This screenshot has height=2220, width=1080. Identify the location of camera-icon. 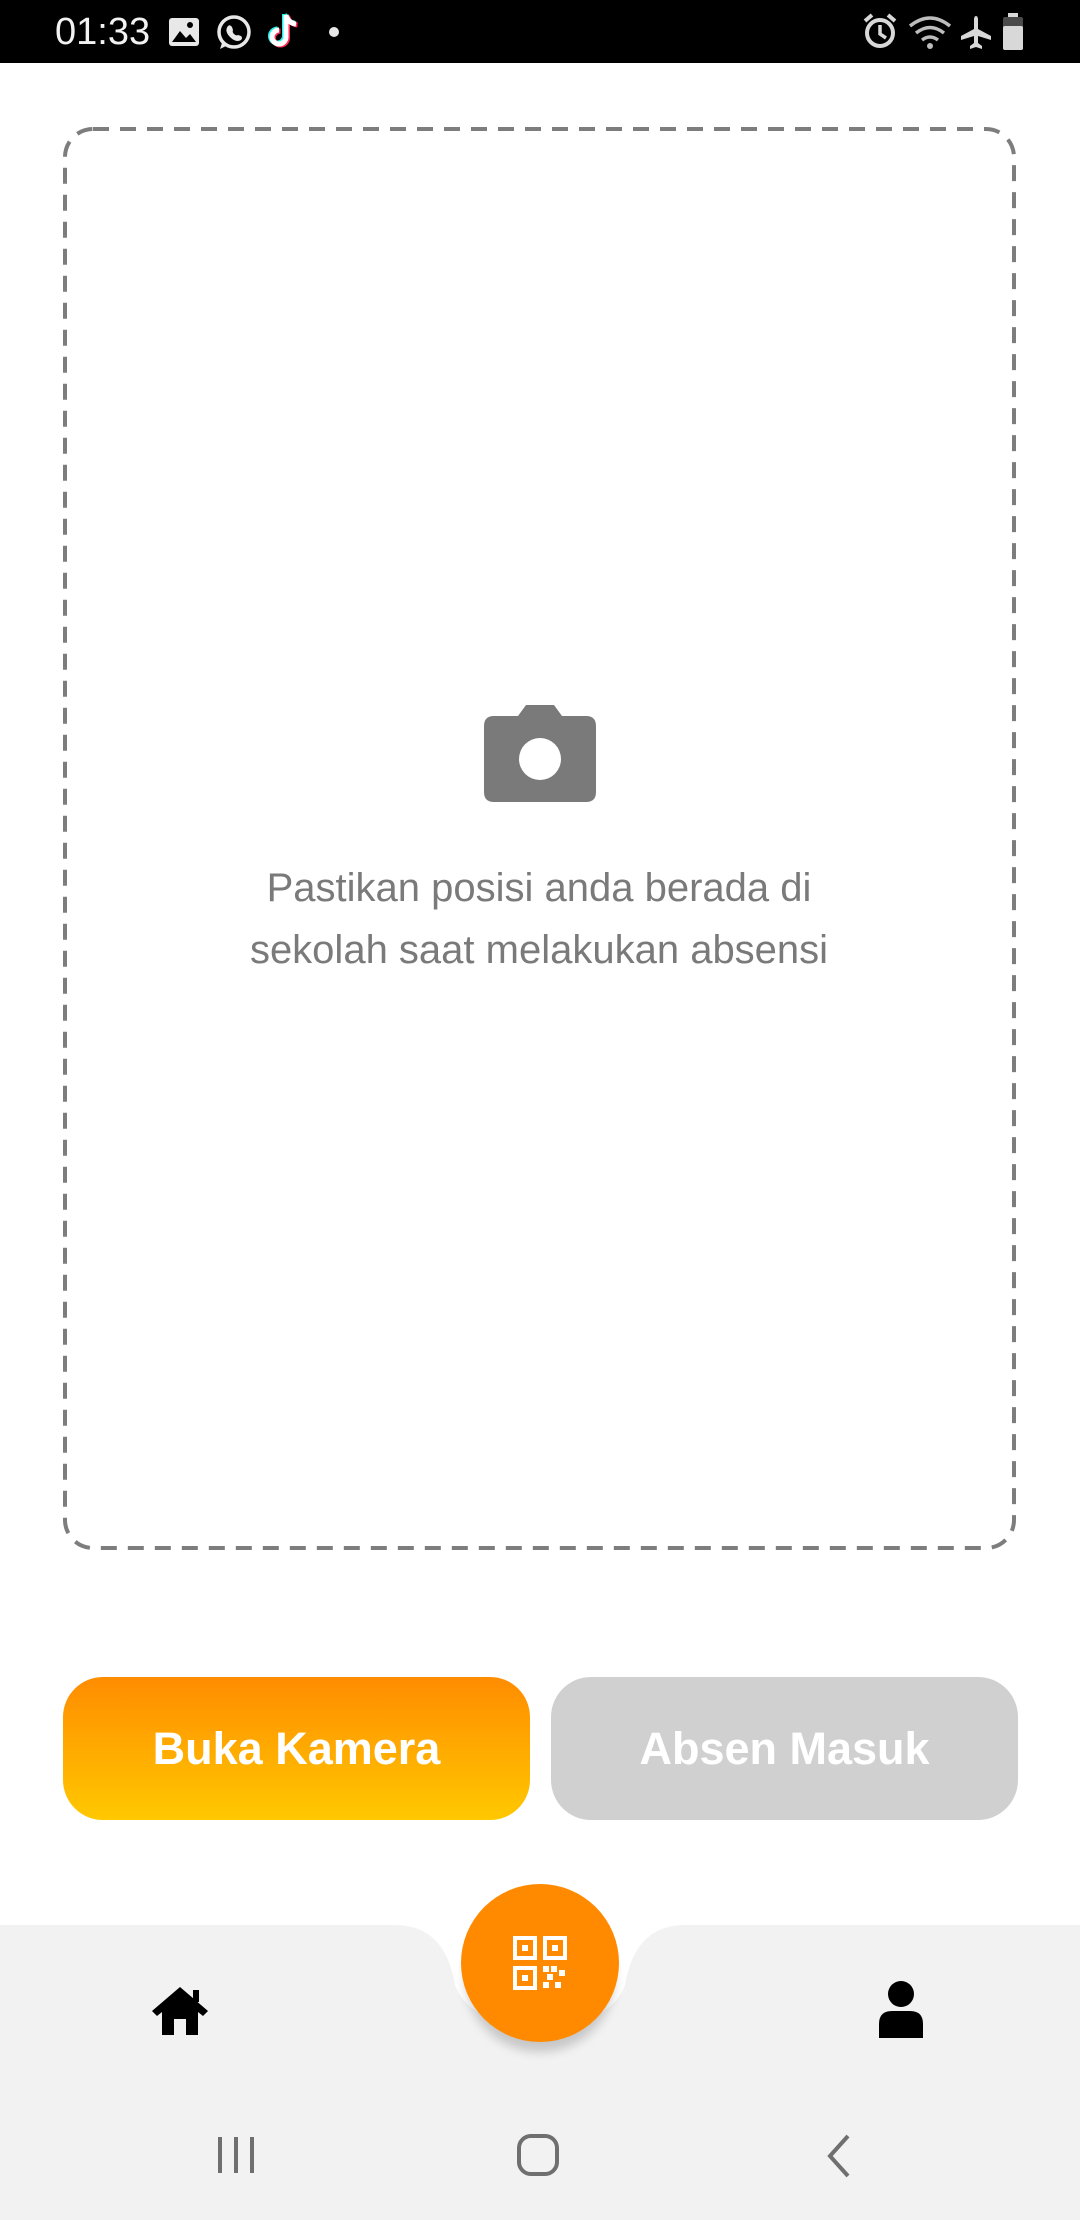
(540, 753).